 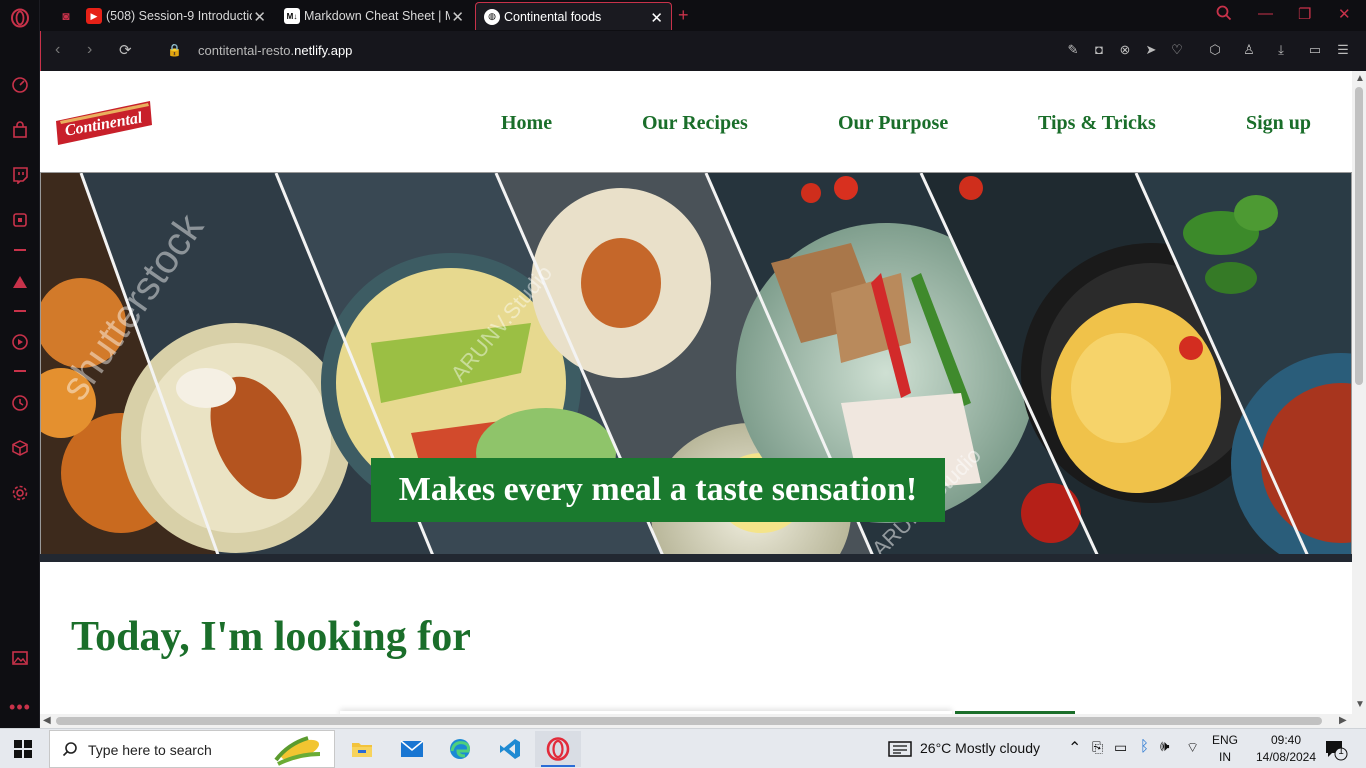 What do you see at coordinates (323, 50) in the screenshot?
I see `url-tld: netlify.app` at bounding box center [323, 50].